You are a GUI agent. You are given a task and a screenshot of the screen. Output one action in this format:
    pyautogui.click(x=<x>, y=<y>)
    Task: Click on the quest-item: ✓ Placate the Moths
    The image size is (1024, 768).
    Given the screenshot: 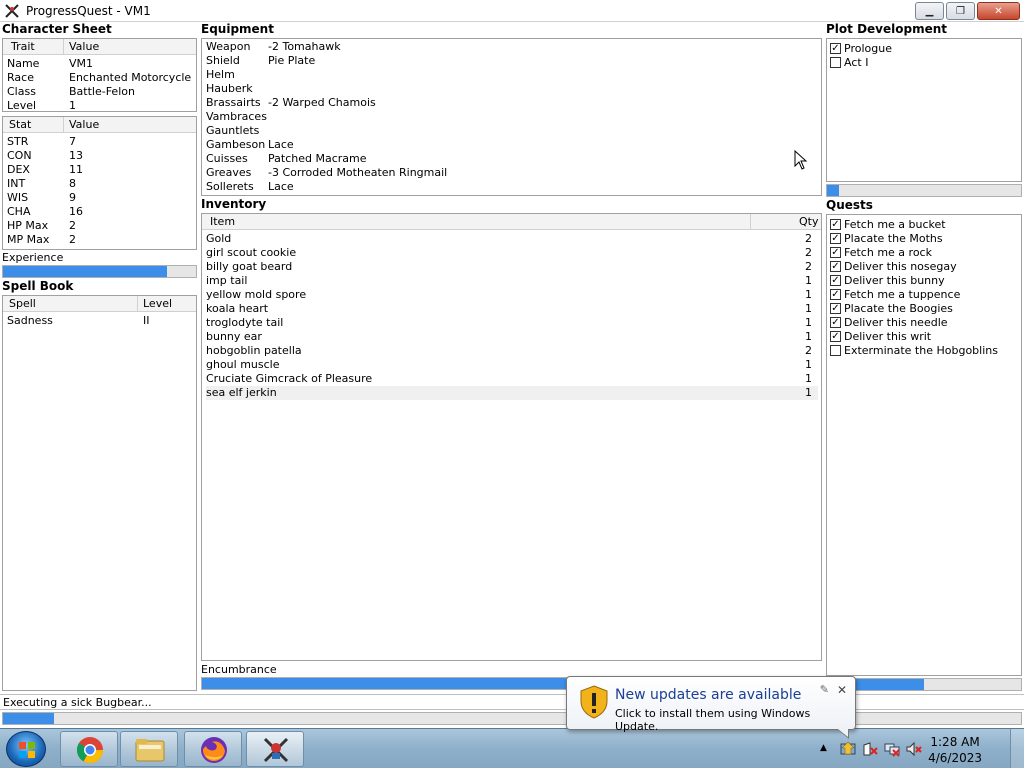 What is the action you would take?
    pyautogui.click(x=922, y=239)
    